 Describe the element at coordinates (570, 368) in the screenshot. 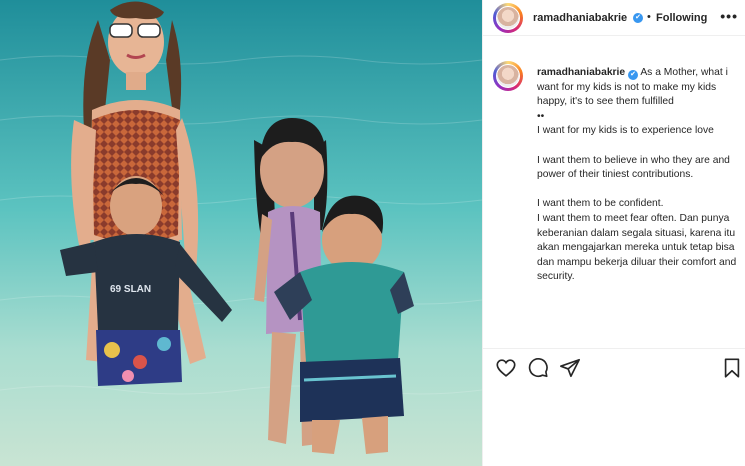

I see `share-icon` at that location.